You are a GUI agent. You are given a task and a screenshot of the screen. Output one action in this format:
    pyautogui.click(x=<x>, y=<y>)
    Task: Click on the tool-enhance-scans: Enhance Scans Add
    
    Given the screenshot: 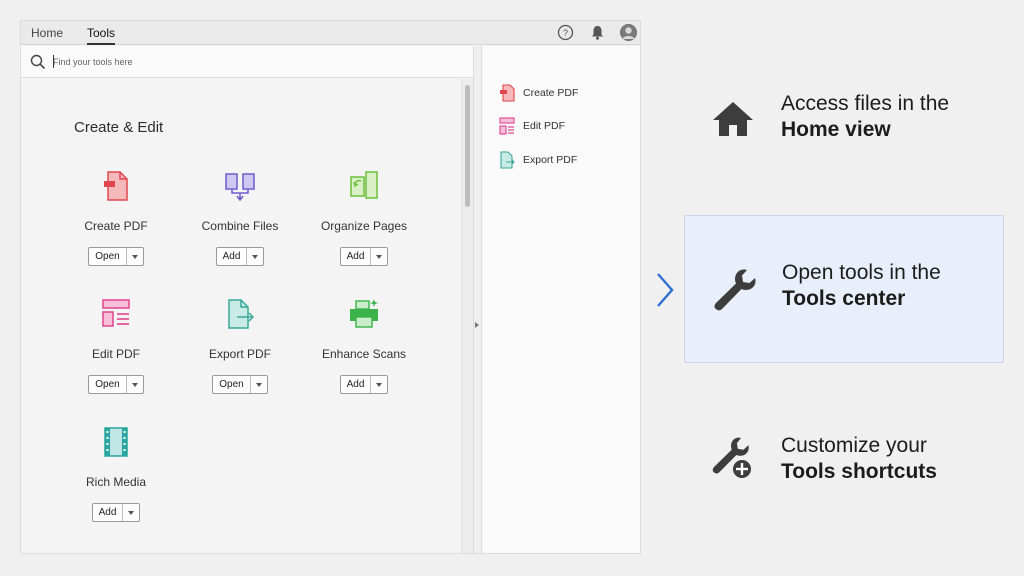 What is the action you would take?
    pyautogui.click(x=364, y=345)
    